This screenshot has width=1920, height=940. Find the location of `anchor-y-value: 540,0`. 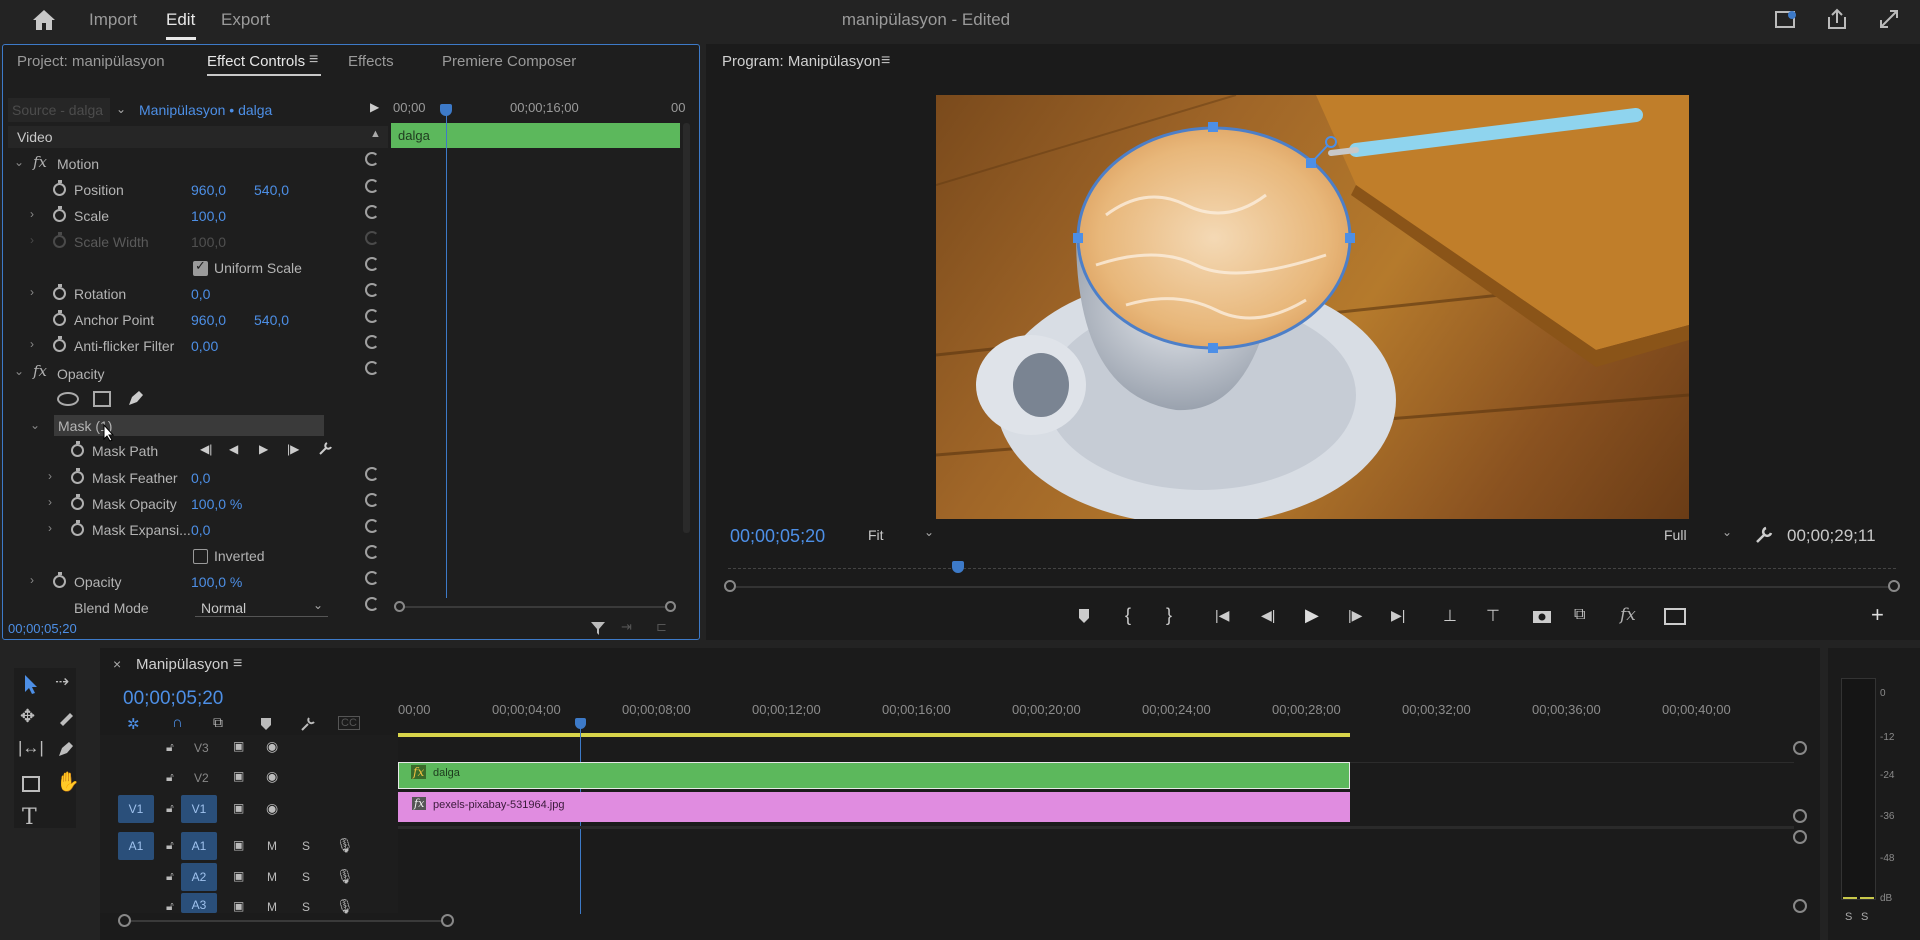

anchor-y-value: 540,0 is located at coordinates (271, 320).